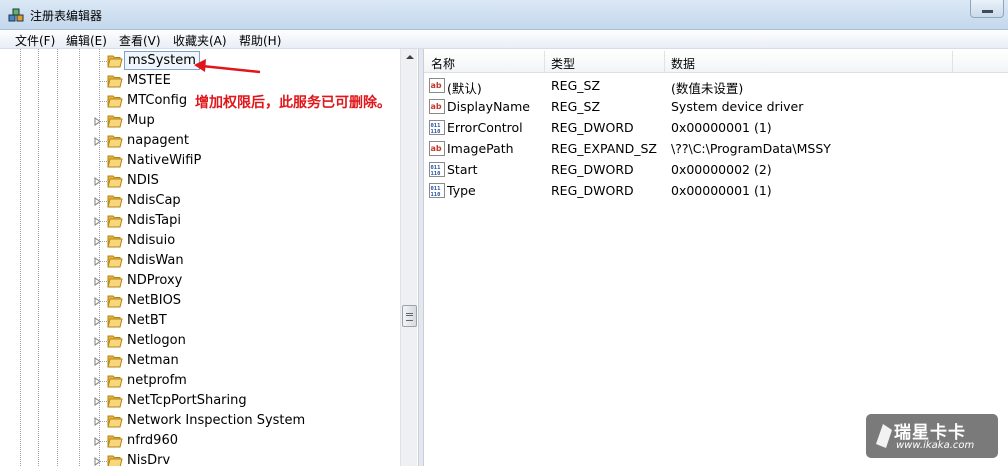 This screenshot has width=1008, height=466. I want to click on tree-item: NetTcpPortSharing, so click(195, 401).